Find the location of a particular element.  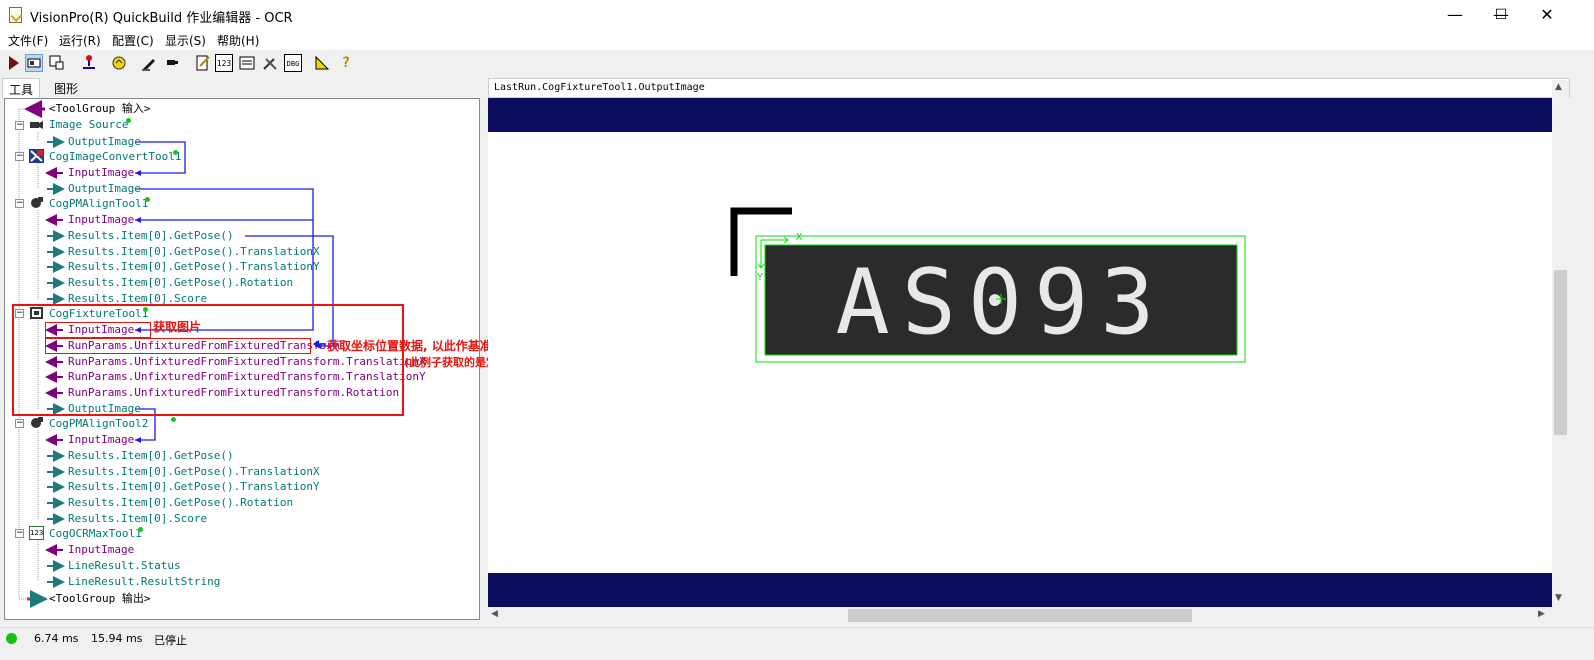

pmalign2-icon is located at coordinates (36, 423).